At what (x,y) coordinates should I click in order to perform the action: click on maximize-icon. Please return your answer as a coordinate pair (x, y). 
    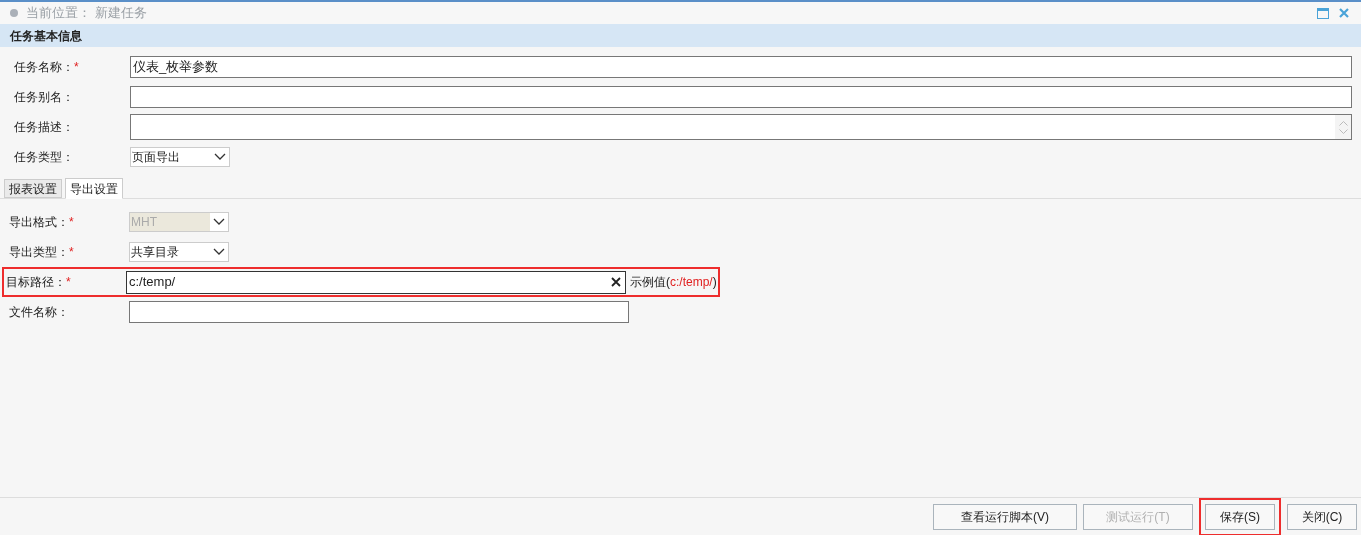
    Looking at the image, I should click on (1323, 13).